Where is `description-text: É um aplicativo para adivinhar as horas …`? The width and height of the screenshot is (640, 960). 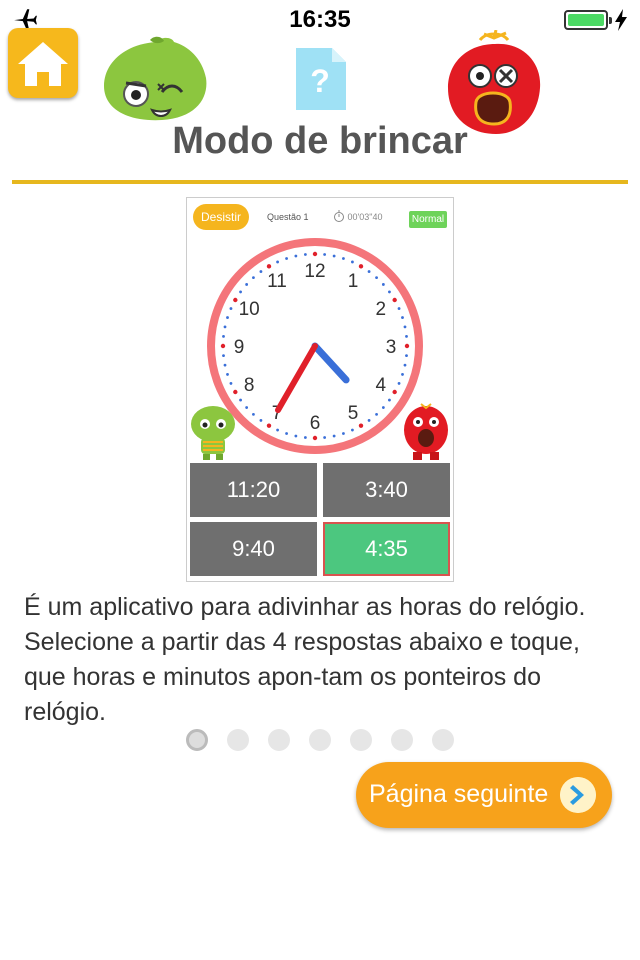
description-text: É um aplicativo para adivinhar as horas … is located at coordinates (305, 659).